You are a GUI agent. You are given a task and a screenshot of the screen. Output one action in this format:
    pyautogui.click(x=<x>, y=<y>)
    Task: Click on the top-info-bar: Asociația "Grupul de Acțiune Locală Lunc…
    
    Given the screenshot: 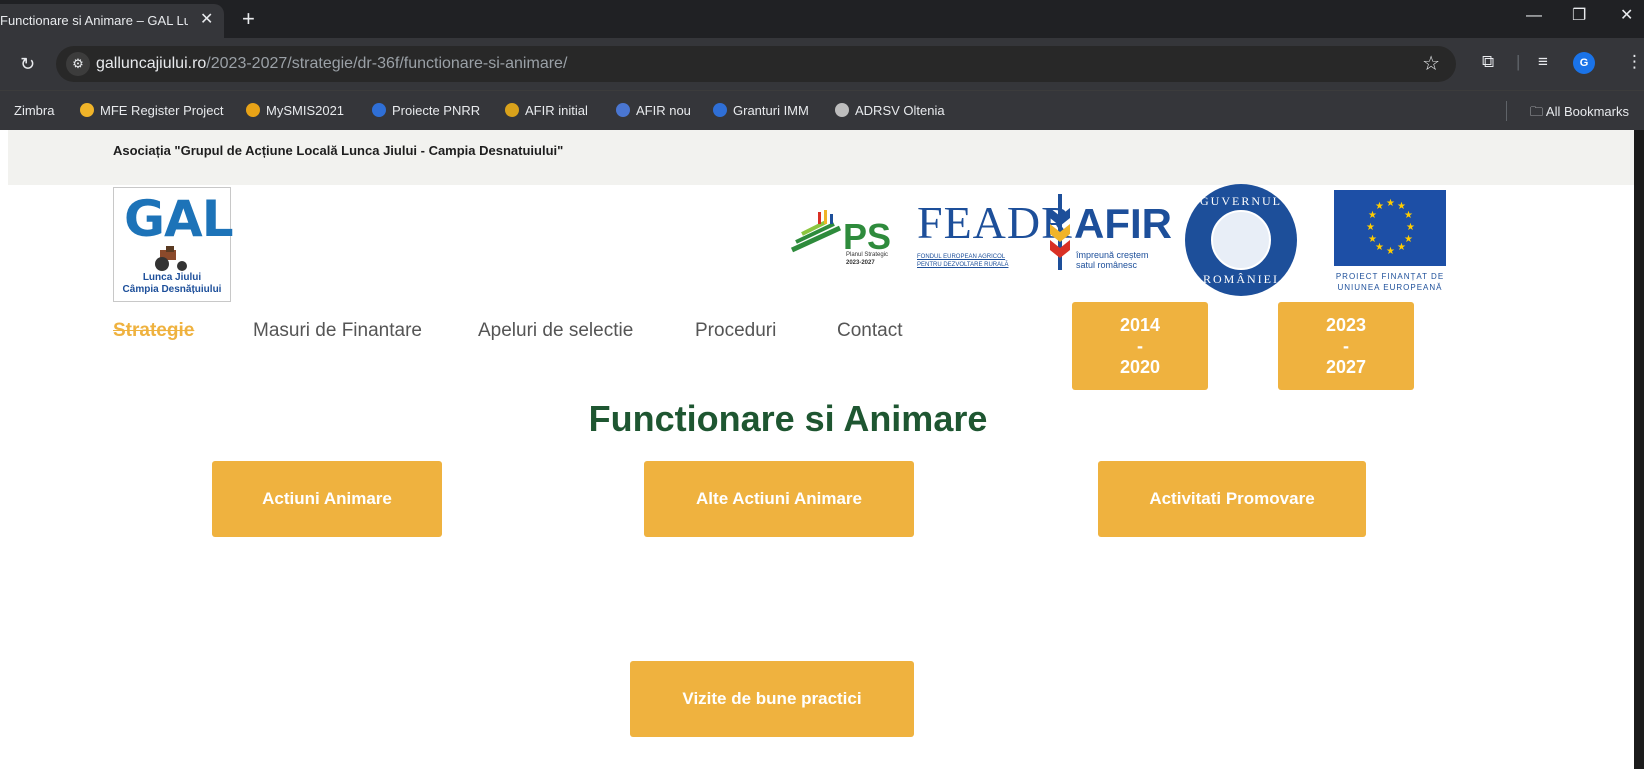 What is the action you would take?
    pyautogui.click(x=821, y=157)
    